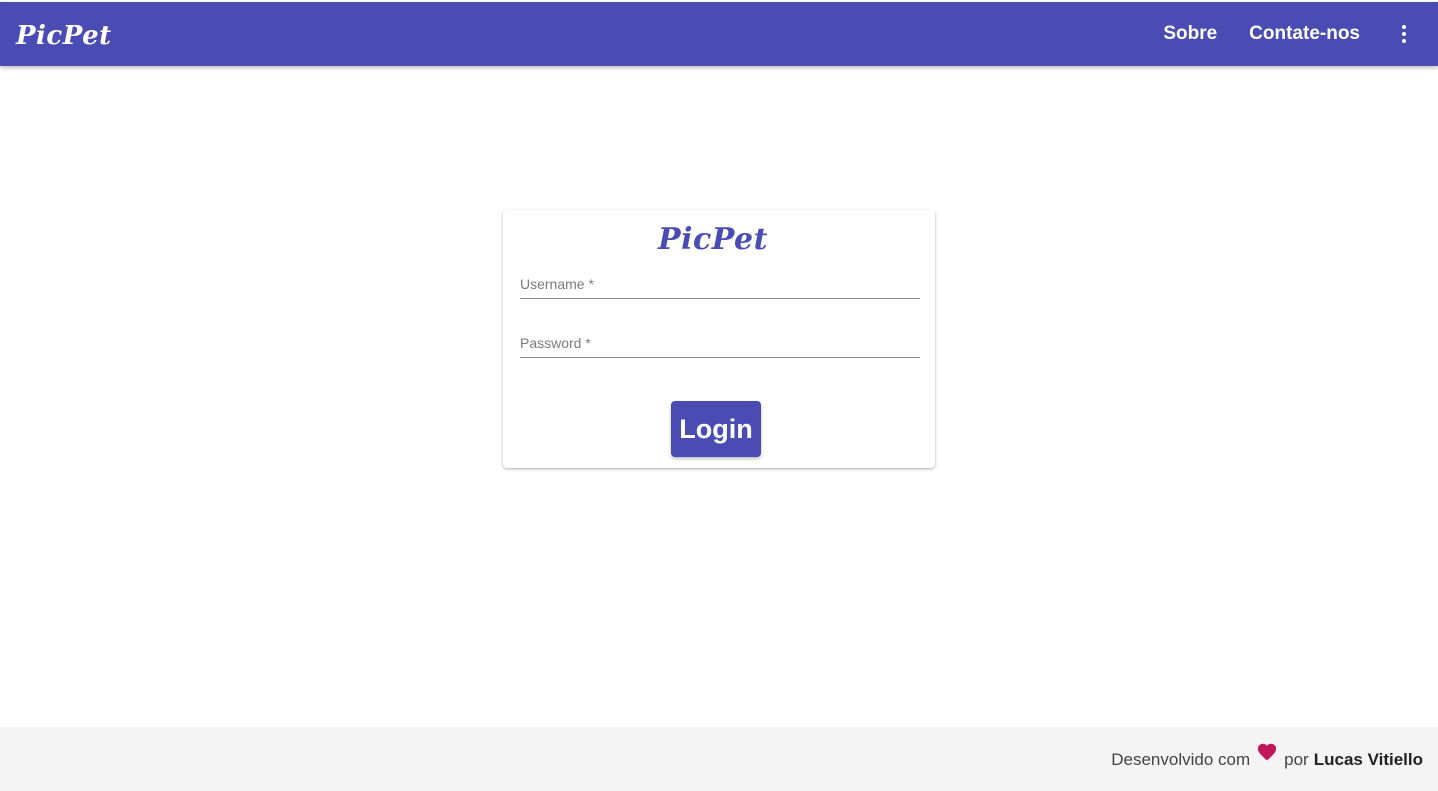  Describe the element at coordinates (1190, 34) in the screenshot. I see `nav-sobre-link: Sobre` at that location.